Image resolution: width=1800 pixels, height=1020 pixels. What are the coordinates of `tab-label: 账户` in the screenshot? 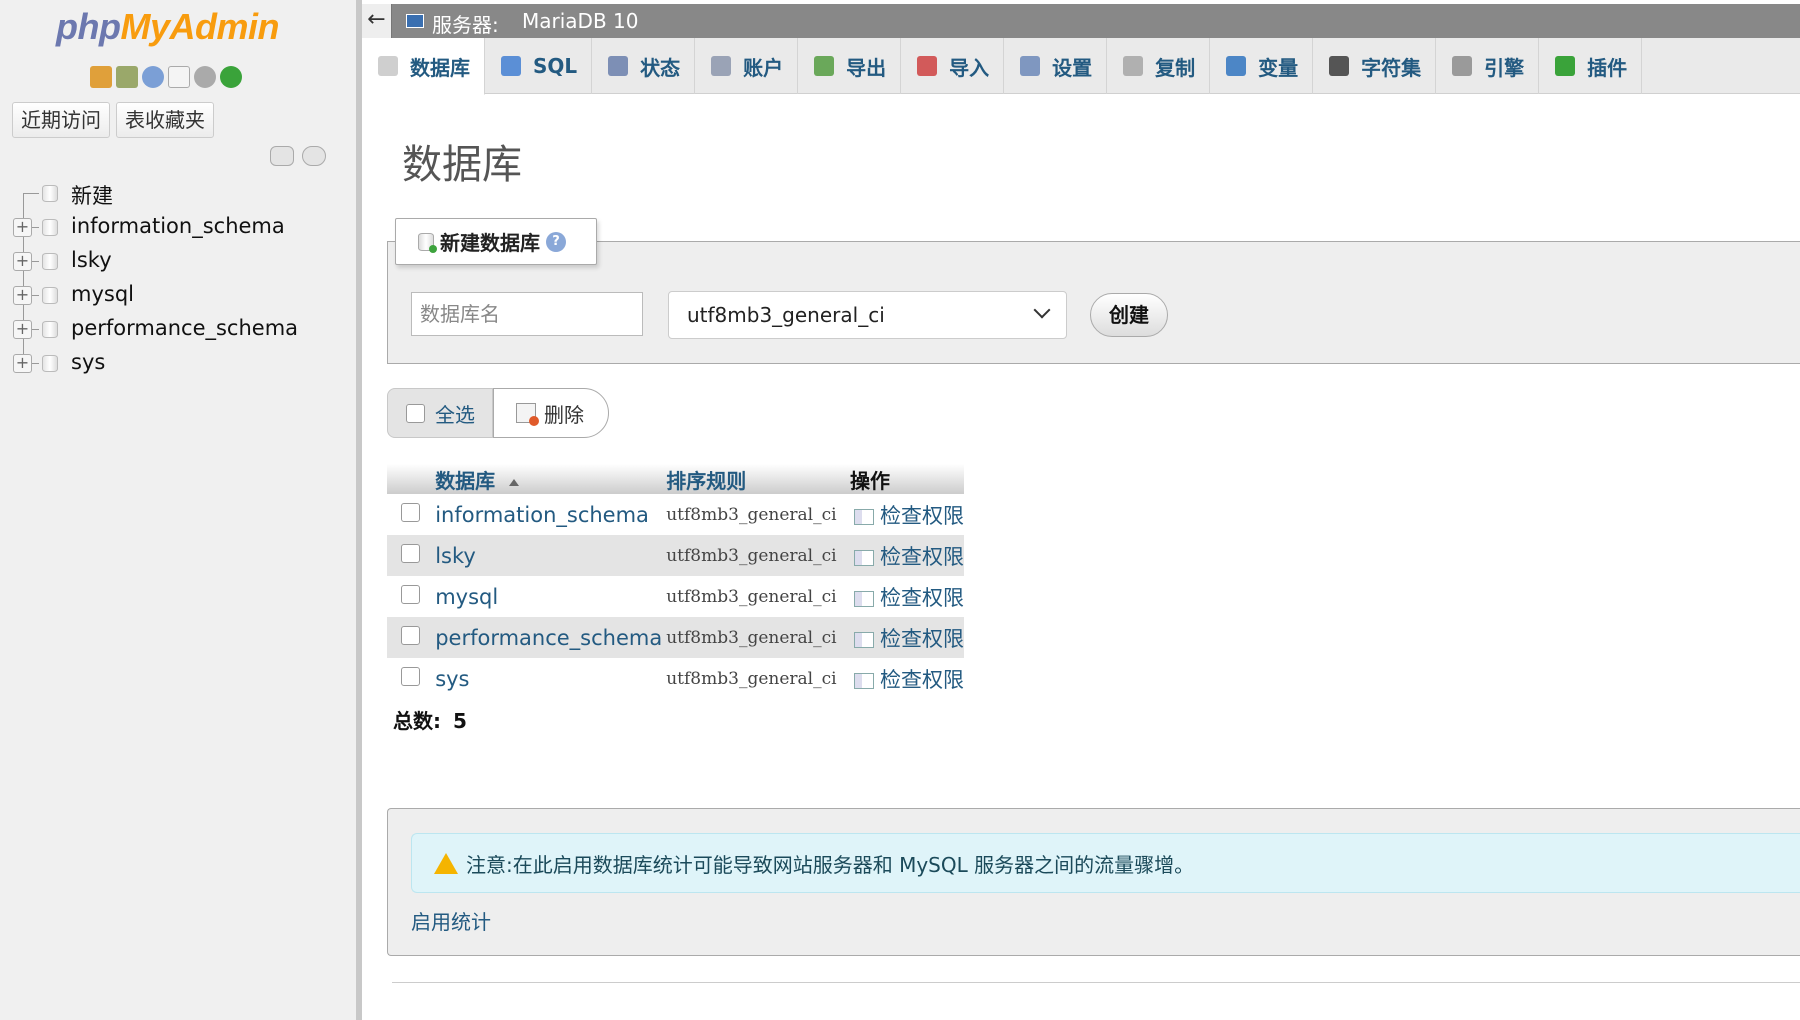 It's located at (763, 67).